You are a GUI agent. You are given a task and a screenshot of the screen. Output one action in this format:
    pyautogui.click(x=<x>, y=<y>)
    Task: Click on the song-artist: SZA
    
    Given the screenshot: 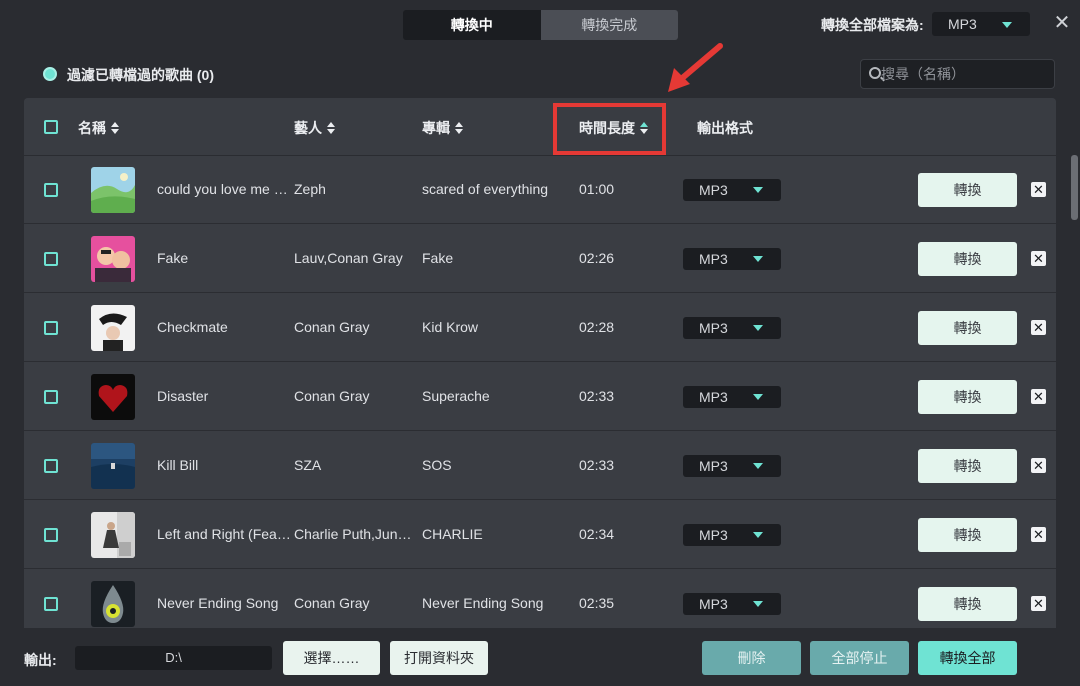 What is the action you would take?
    pyautogui.click(x=308, y=465)
    